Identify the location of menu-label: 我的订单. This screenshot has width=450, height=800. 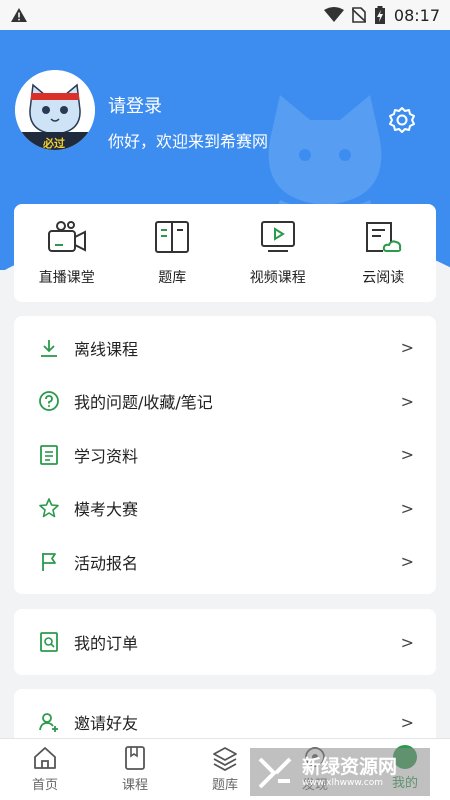
(106, 643).